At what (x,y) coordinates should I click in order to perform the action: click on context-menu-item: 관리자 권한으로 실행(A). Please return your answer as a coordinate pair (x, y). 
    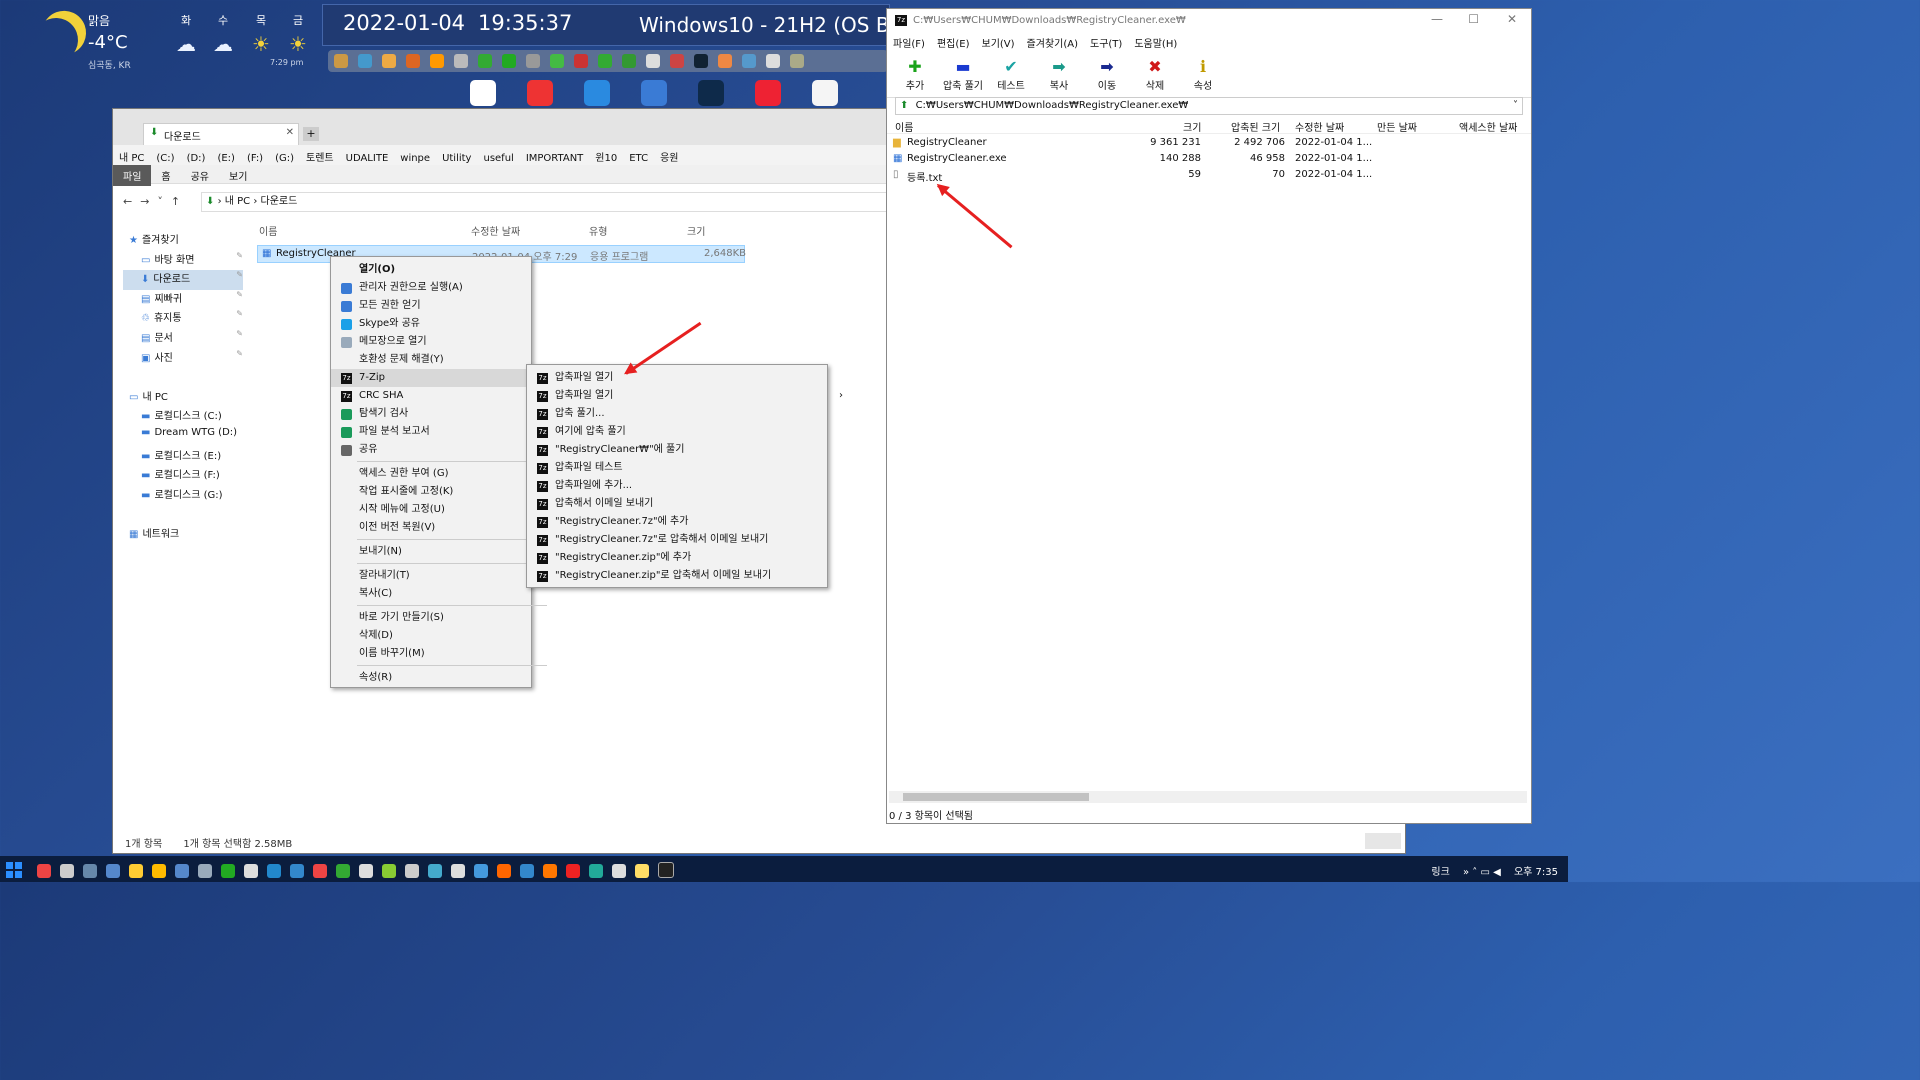
    Looking at the image, I should click on (431, 288).